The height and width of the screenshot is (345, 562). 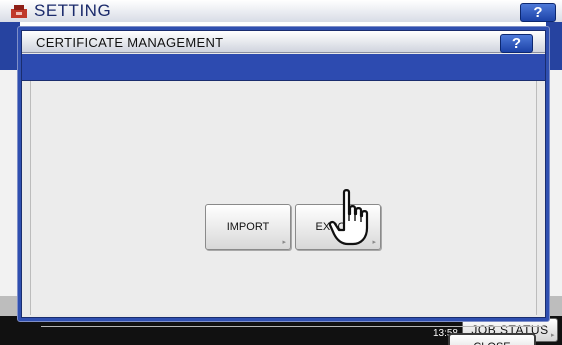 I want to click on close-button: CLOSE, so click(x=492, y=339).